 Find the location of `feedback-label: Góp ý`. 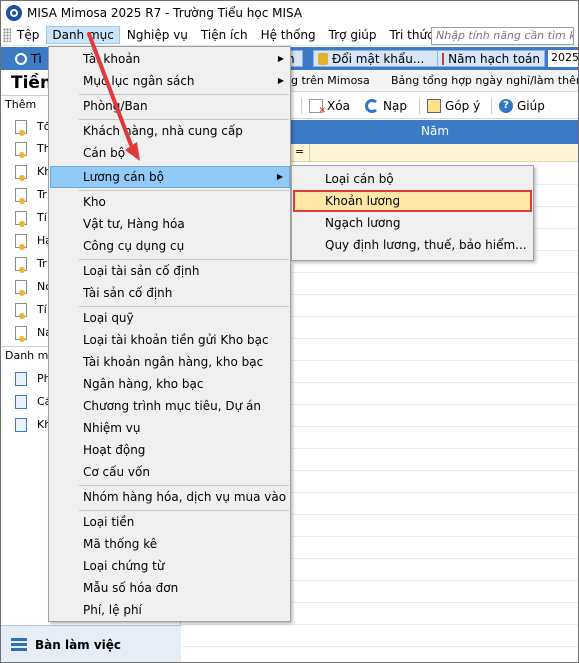

feedback-label: Góp ý is located at coordinates (463, 106).